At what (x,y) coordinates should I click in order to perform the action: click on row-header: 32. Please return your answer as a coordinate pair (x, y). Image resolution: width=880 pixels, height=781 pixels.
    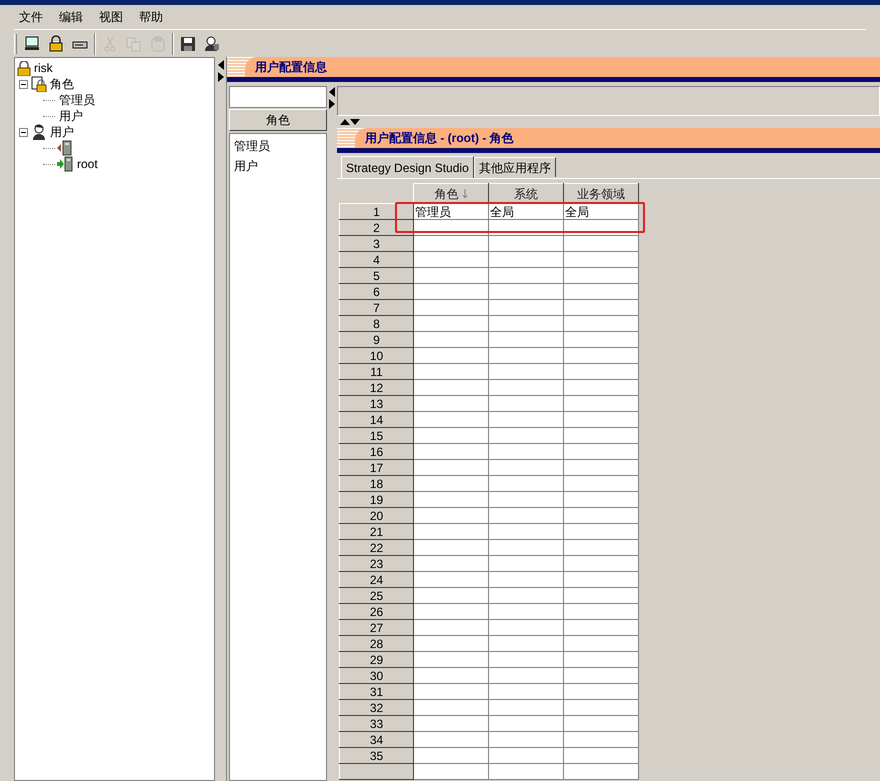
    Looking at the image, I should click on (377, 708).